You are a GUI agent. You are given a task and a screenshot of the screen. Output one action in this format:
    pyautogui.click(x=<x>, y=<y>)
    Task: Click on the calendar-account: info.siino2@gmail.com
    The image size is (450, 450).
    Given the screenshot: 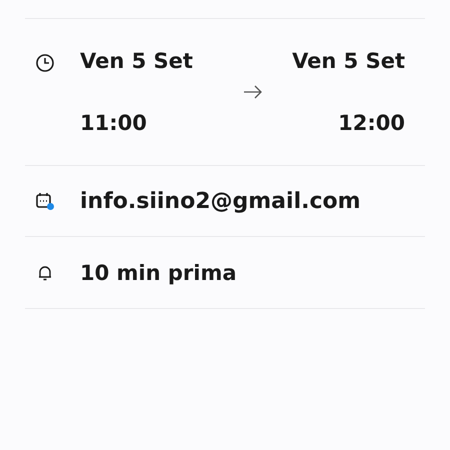 What is the action you would take?
    pyautogui.click(x=220, y=201)
    